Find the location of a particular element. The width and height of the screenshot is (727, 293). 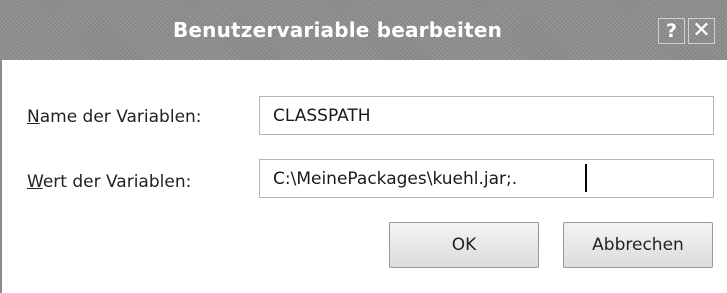

cancel-button: Abbrechen is located at coordinates (638, 245).